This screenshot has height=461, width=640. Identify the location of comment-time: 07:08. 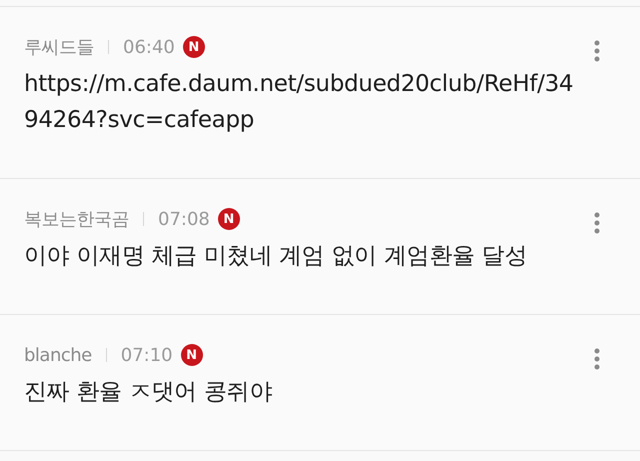
(184, 219).